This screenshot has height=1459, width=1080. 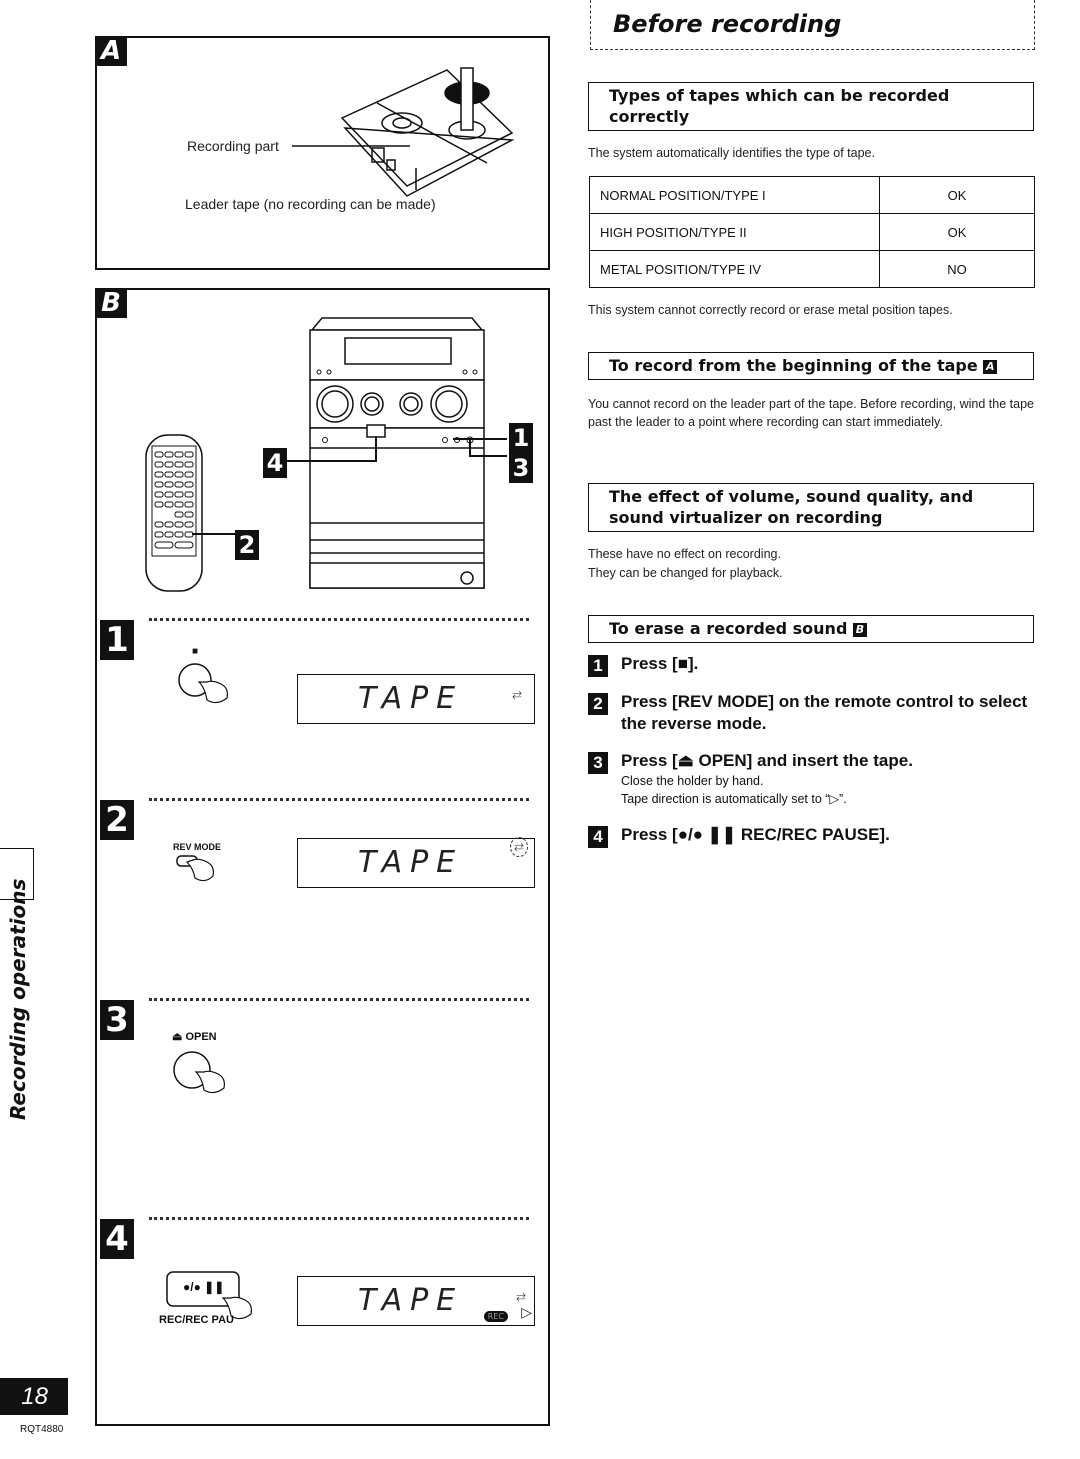 What do you see at coordinates (767, 760) in the screenshot?
I see `step-text: Press [⏏ OPEN] and insert the tape.` at bounding box center [767, 760].